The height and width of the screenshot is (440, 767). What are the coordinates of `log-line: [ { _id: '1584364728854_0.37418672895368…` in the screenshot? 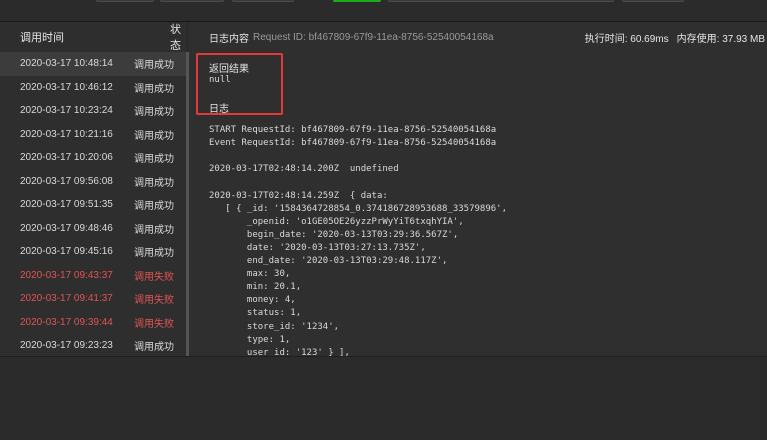 It's located at (358, 208).